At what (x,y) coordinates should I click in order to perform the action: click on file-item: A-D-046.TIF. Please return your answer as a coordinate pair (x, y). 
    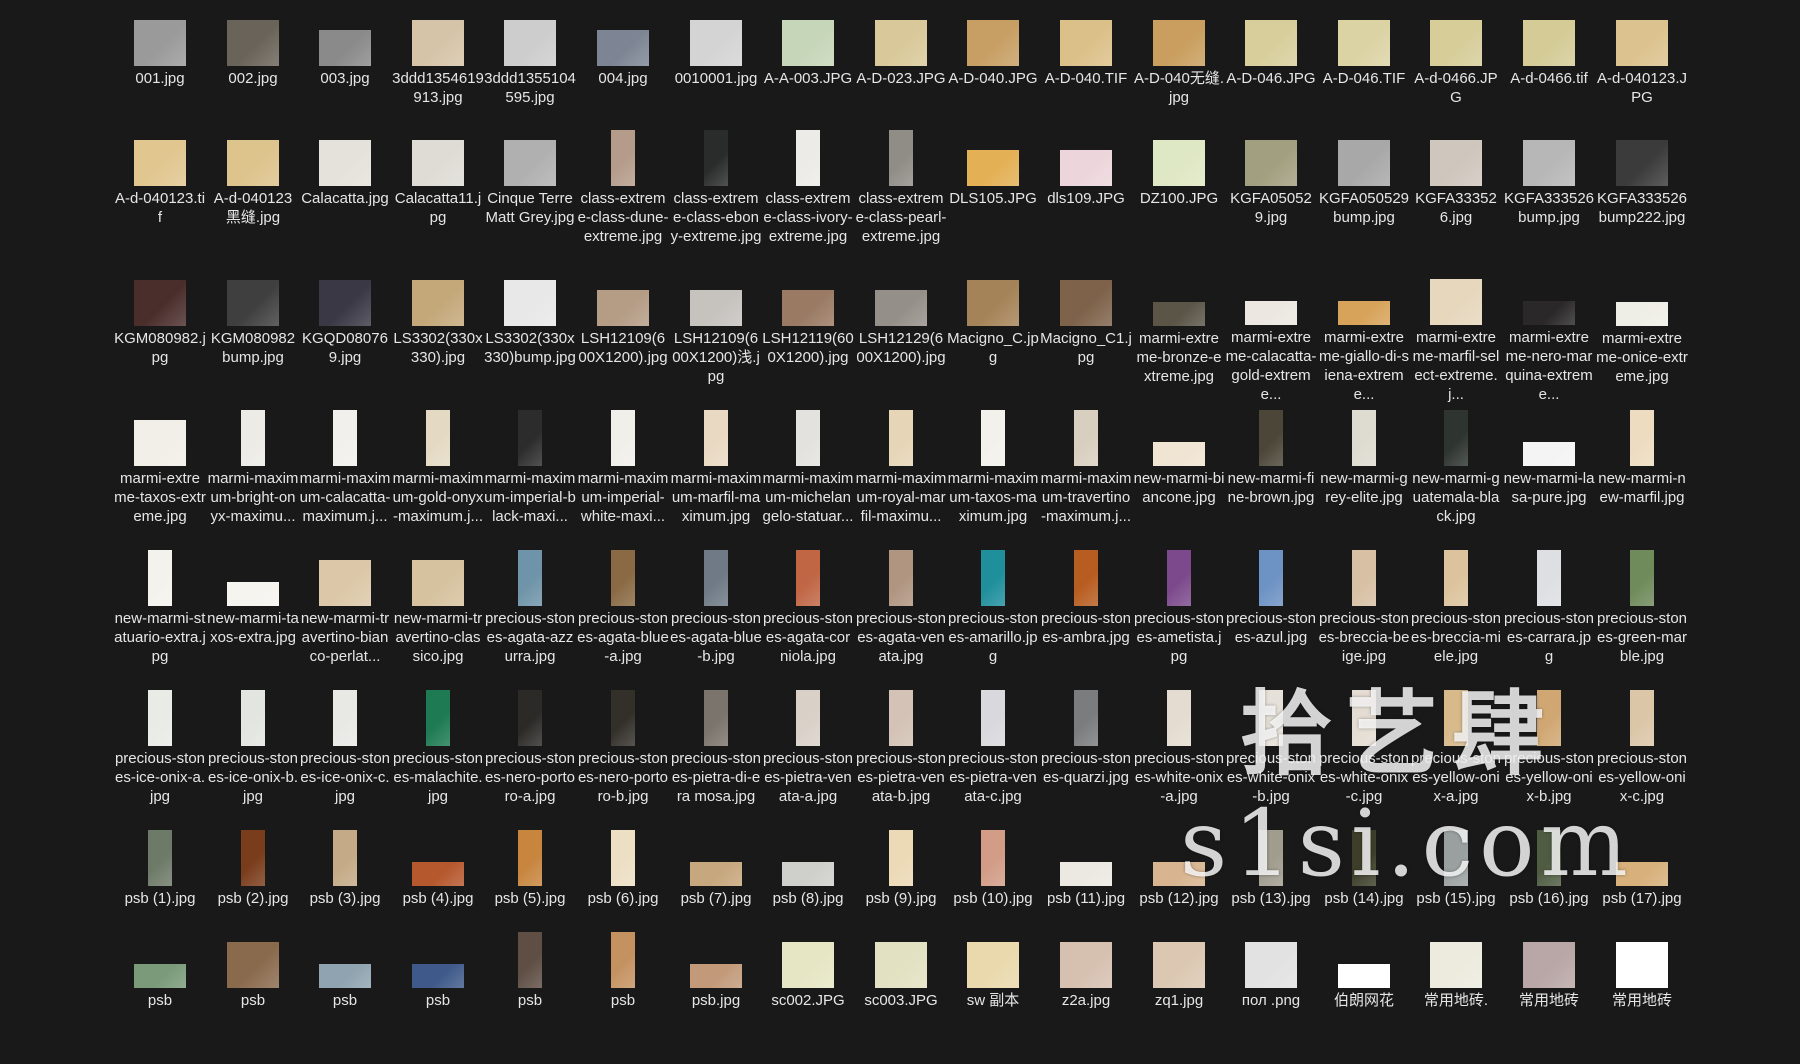
    Looking at the image, I should click on (1364, 74).